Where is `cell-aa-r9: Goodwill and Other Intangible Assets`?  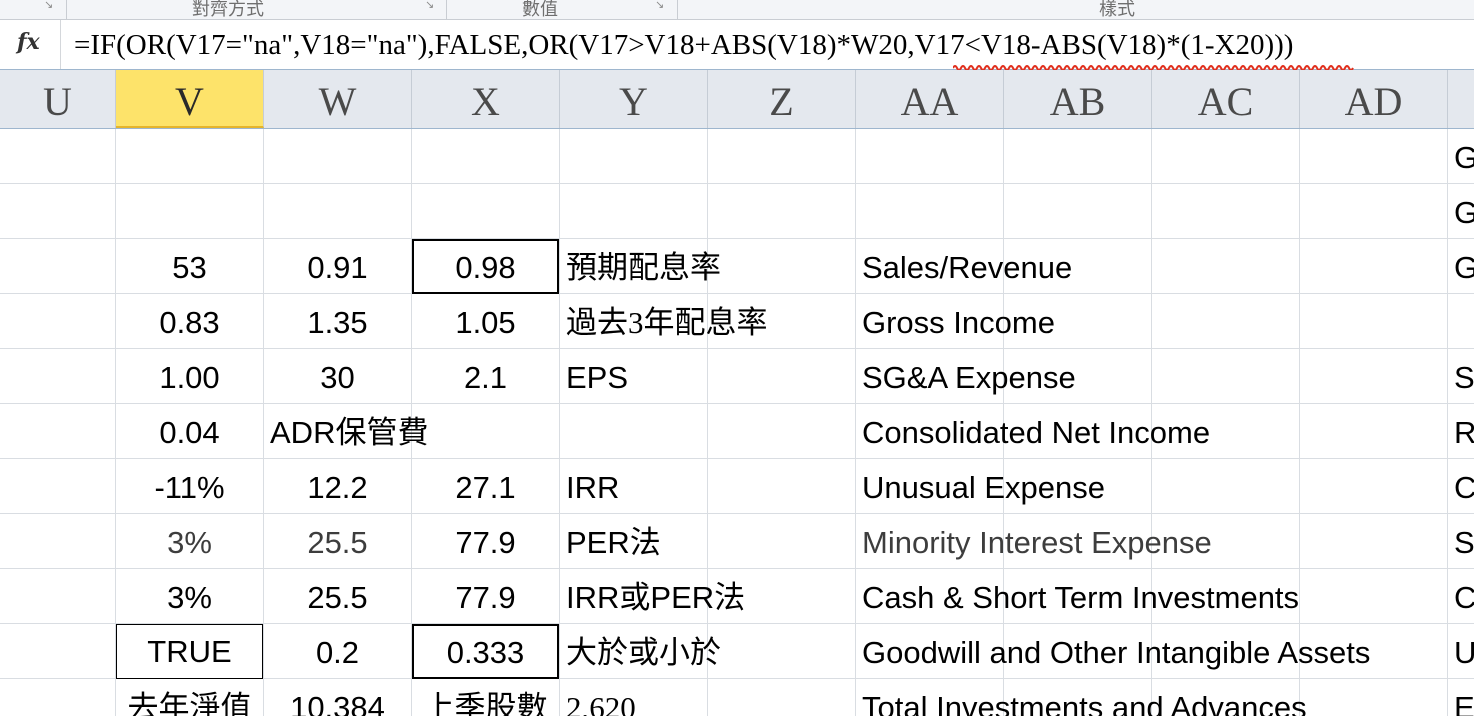
cell-aa-r9: Goodwill and Other Intangible Assets is located at coordinates (1154, 651).